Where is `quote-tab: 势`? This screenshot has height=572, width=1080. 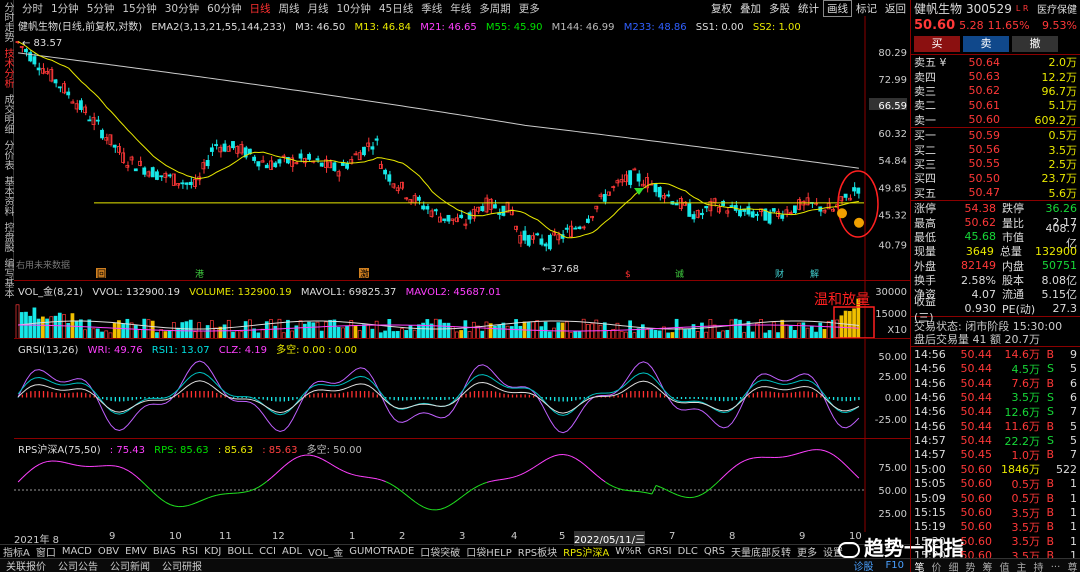
quote-tab: 势 is located at coordinates (970, 565).